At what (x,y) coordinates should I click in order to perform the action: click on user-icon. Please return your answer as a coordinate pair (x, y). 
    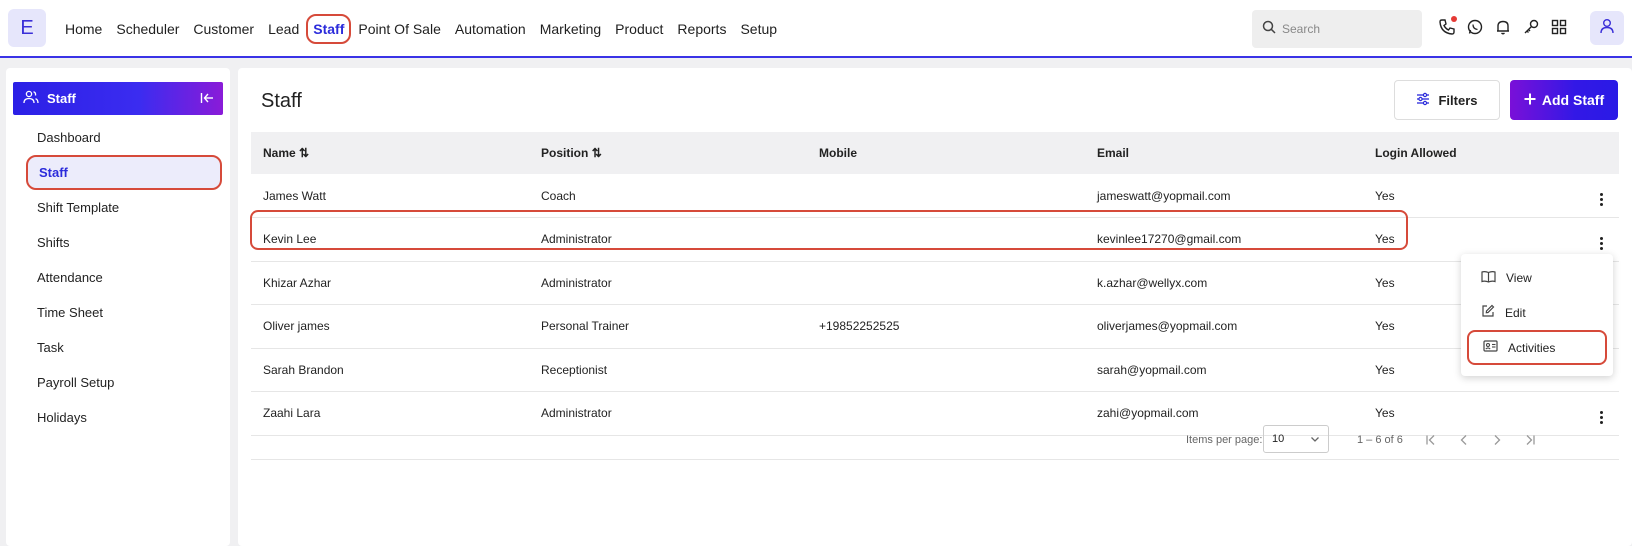
    Looking at the image, I should click on (1607, 28).